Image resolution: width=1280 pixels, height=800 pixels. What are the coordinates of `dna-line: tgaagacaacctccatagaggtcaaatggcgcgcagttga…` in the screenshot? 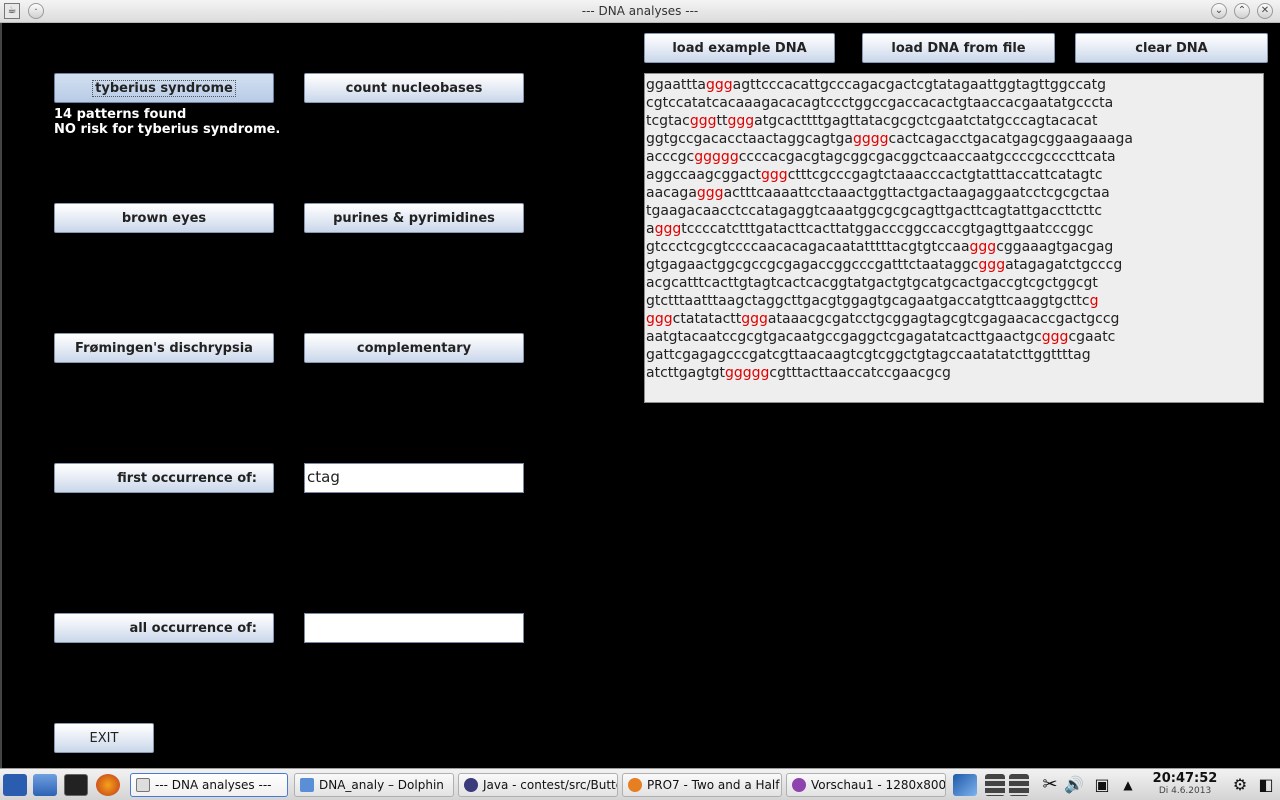 It's located at (954, 211).